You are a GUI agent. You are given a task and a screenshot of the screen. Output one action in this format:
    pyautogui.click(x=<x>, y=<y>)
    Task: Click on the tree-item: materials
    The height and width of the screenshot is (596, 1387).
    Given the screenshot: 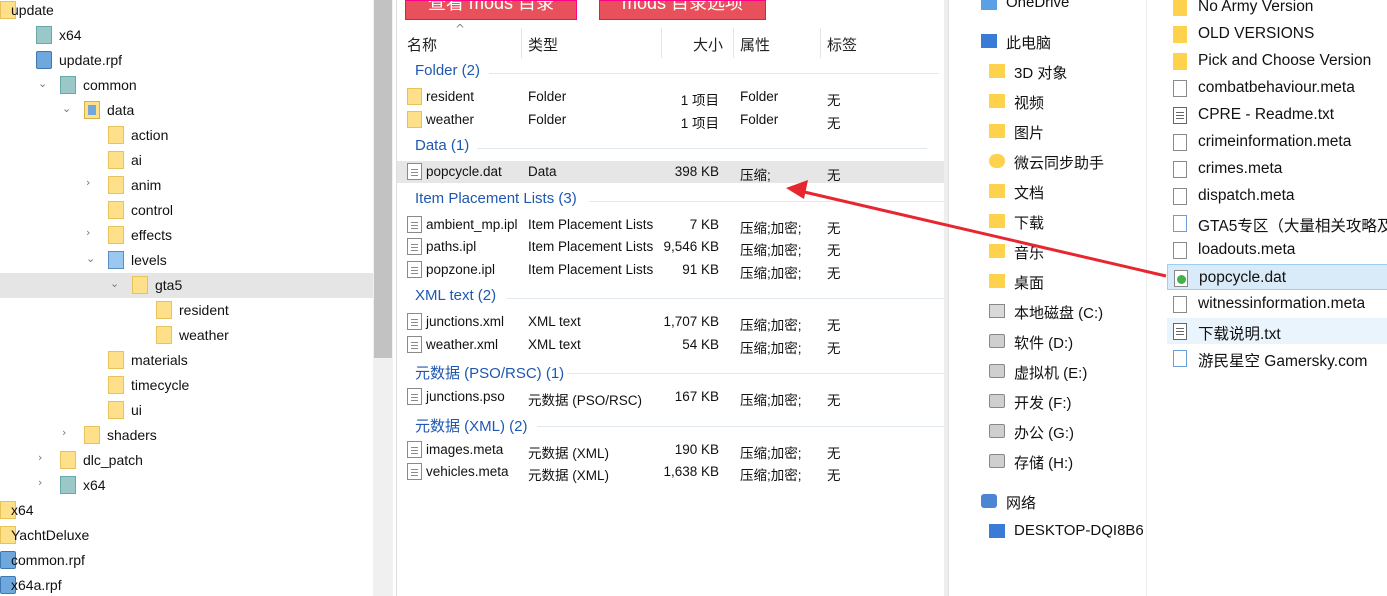 What is the action you would take?
    pyautogui.click(x=186, y=360)
    